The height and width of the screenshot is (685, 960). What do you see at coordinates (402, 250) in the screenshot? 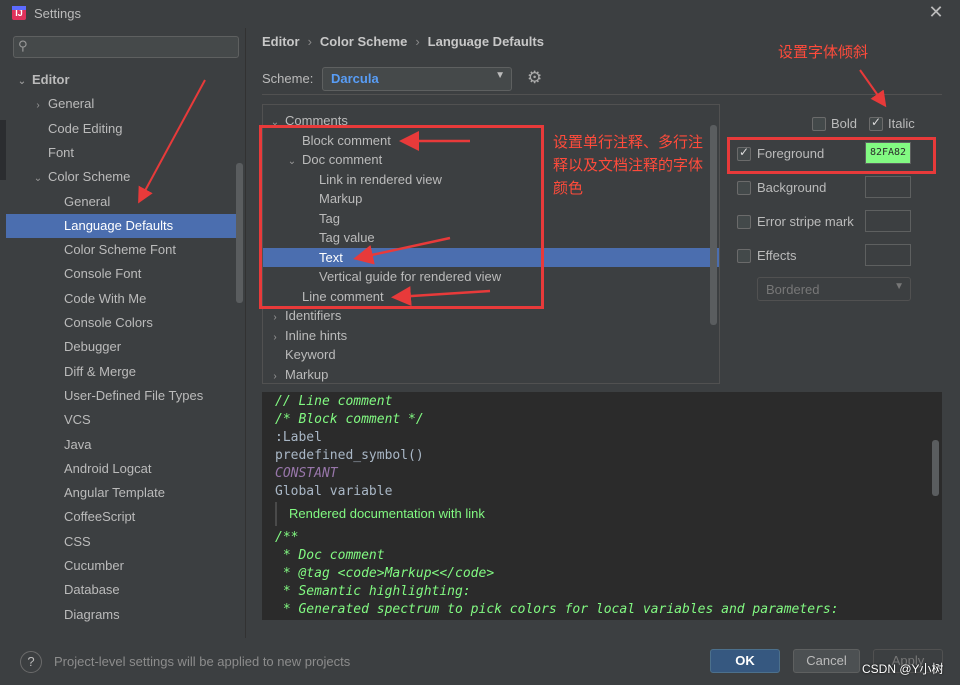
I see `arrow-to-text` at bounding box center [402, 250].